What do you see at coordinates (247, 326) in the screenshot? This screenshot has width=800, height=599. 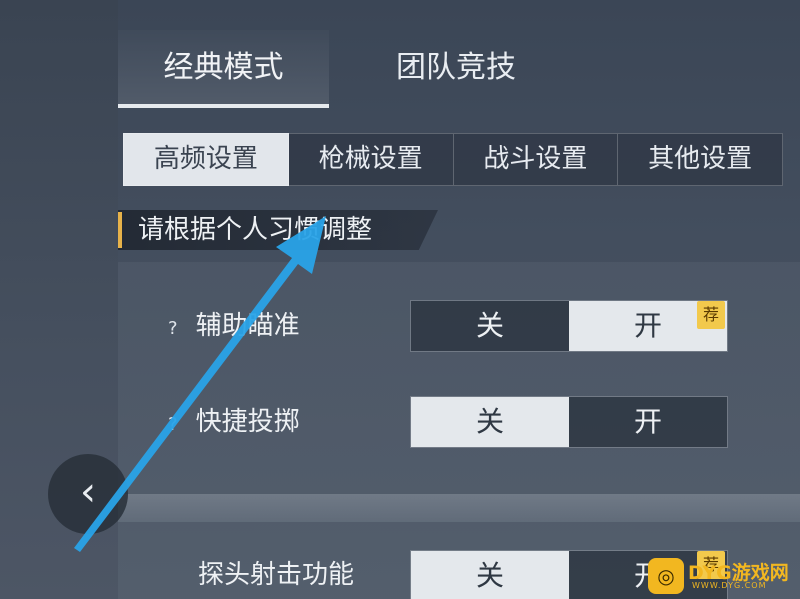 I see `setting-label-text: 辅助瞄准` at bounding box center [247, 326].